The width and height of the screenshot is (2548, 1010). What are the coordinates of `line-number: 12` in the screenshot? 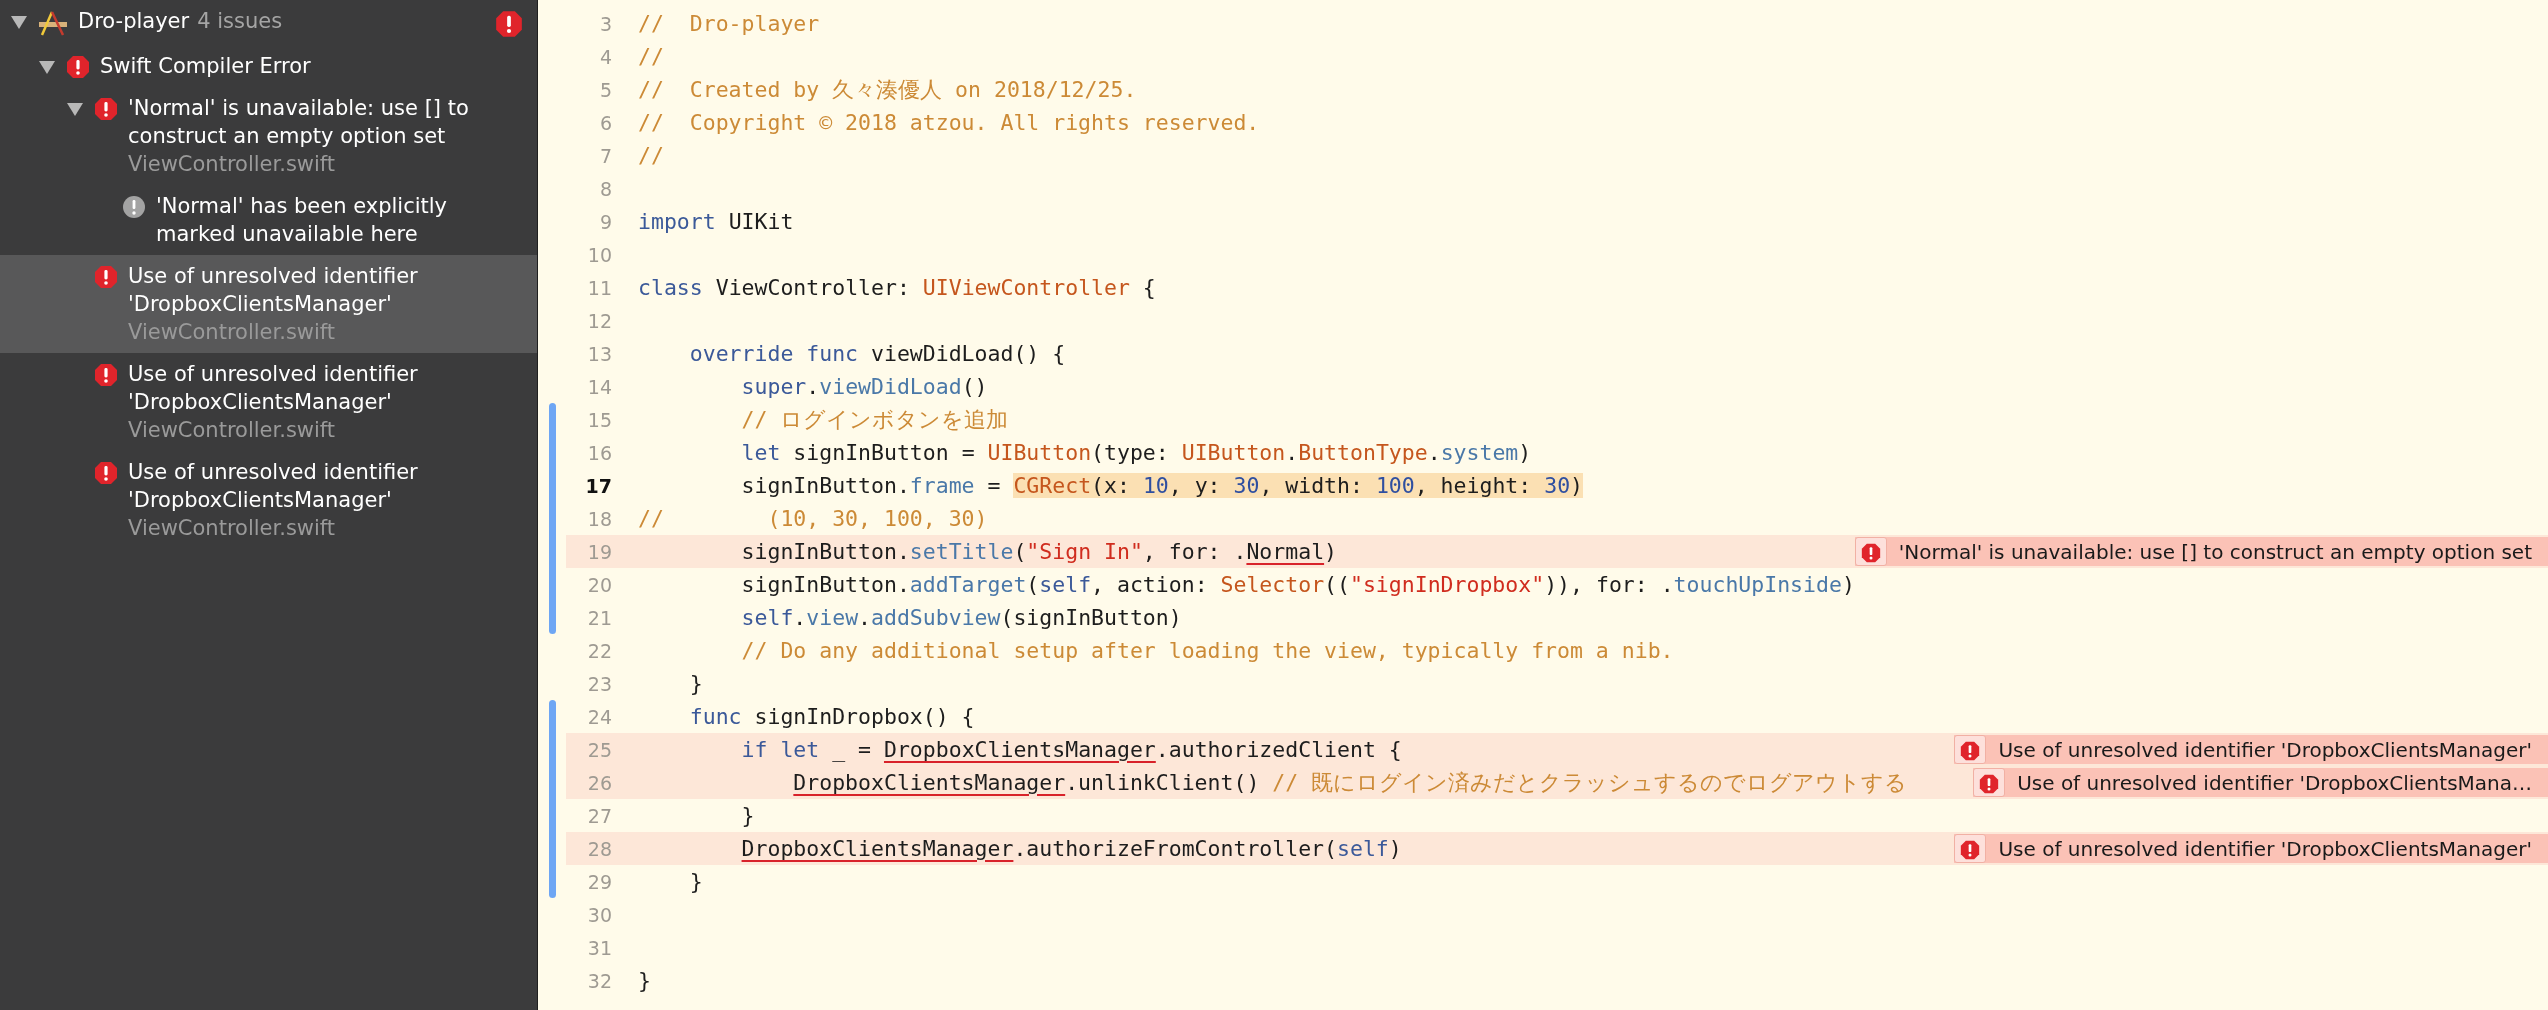 It's located at (599, 320).